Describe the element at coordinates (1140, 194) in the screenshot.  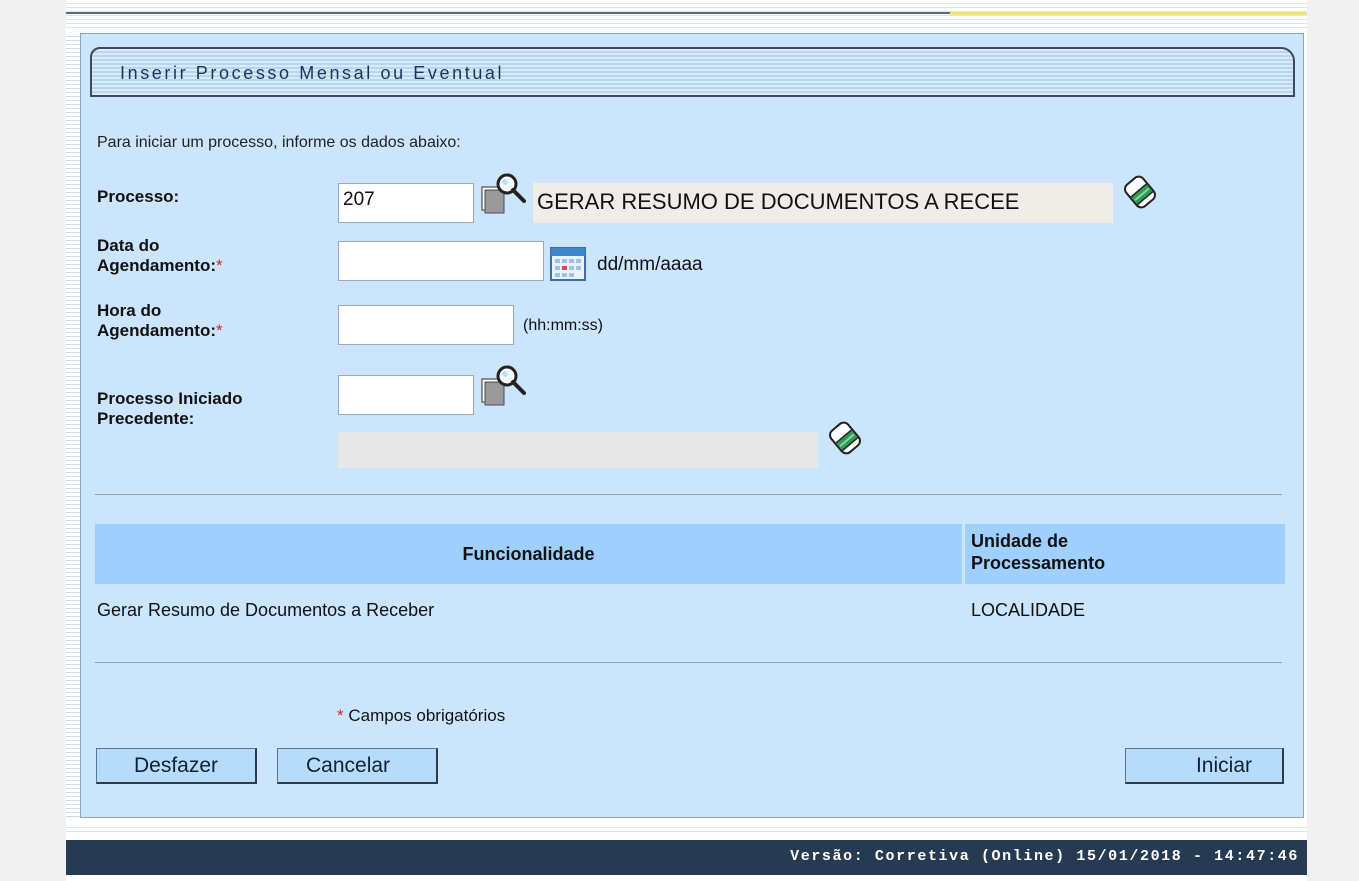
I see `processo-eraser-icon` at that location.